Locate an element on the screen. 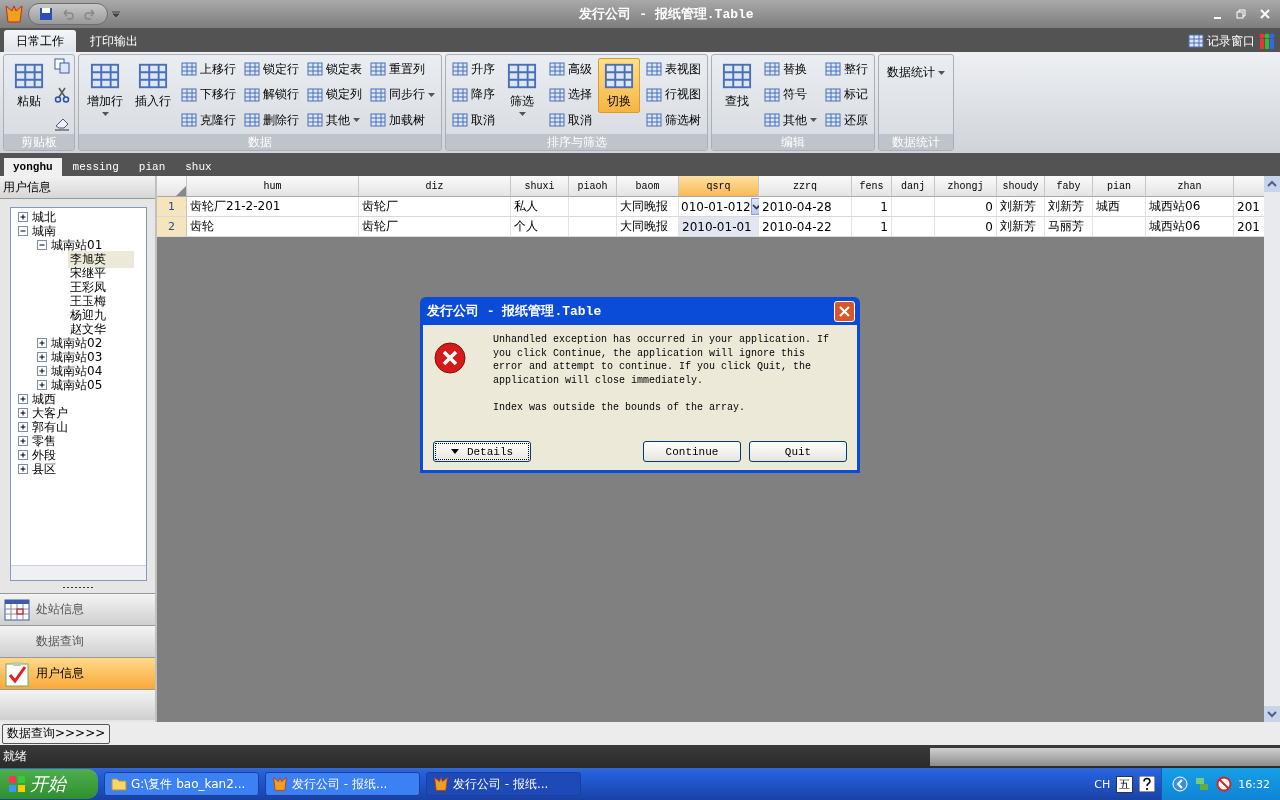 This screenshot has height=800, width=1280. save-icon is located at coordinates (46, 14).